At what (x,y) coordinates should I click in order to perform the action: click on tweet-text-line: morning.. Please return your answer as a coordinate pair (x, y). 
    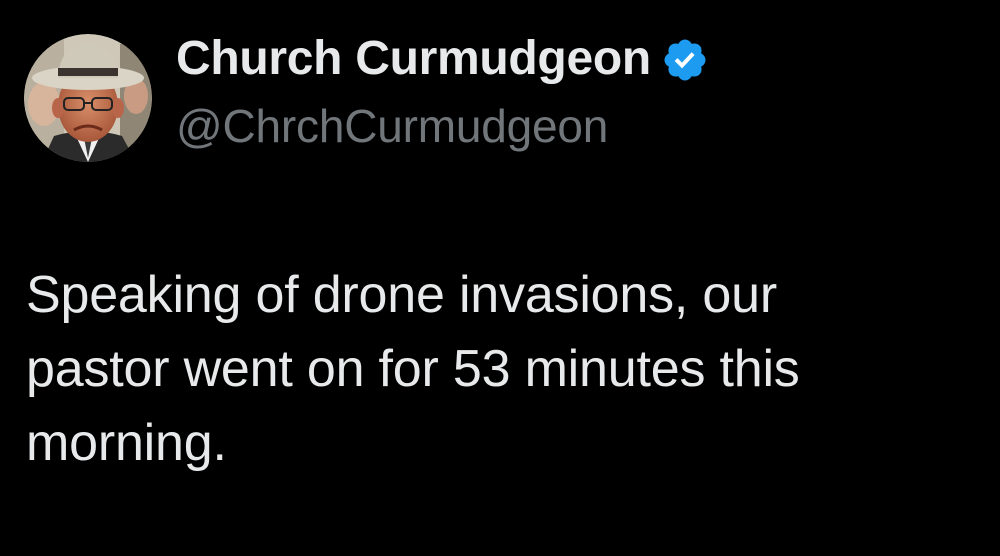
    Looking at the image, I should click on (126, 443).